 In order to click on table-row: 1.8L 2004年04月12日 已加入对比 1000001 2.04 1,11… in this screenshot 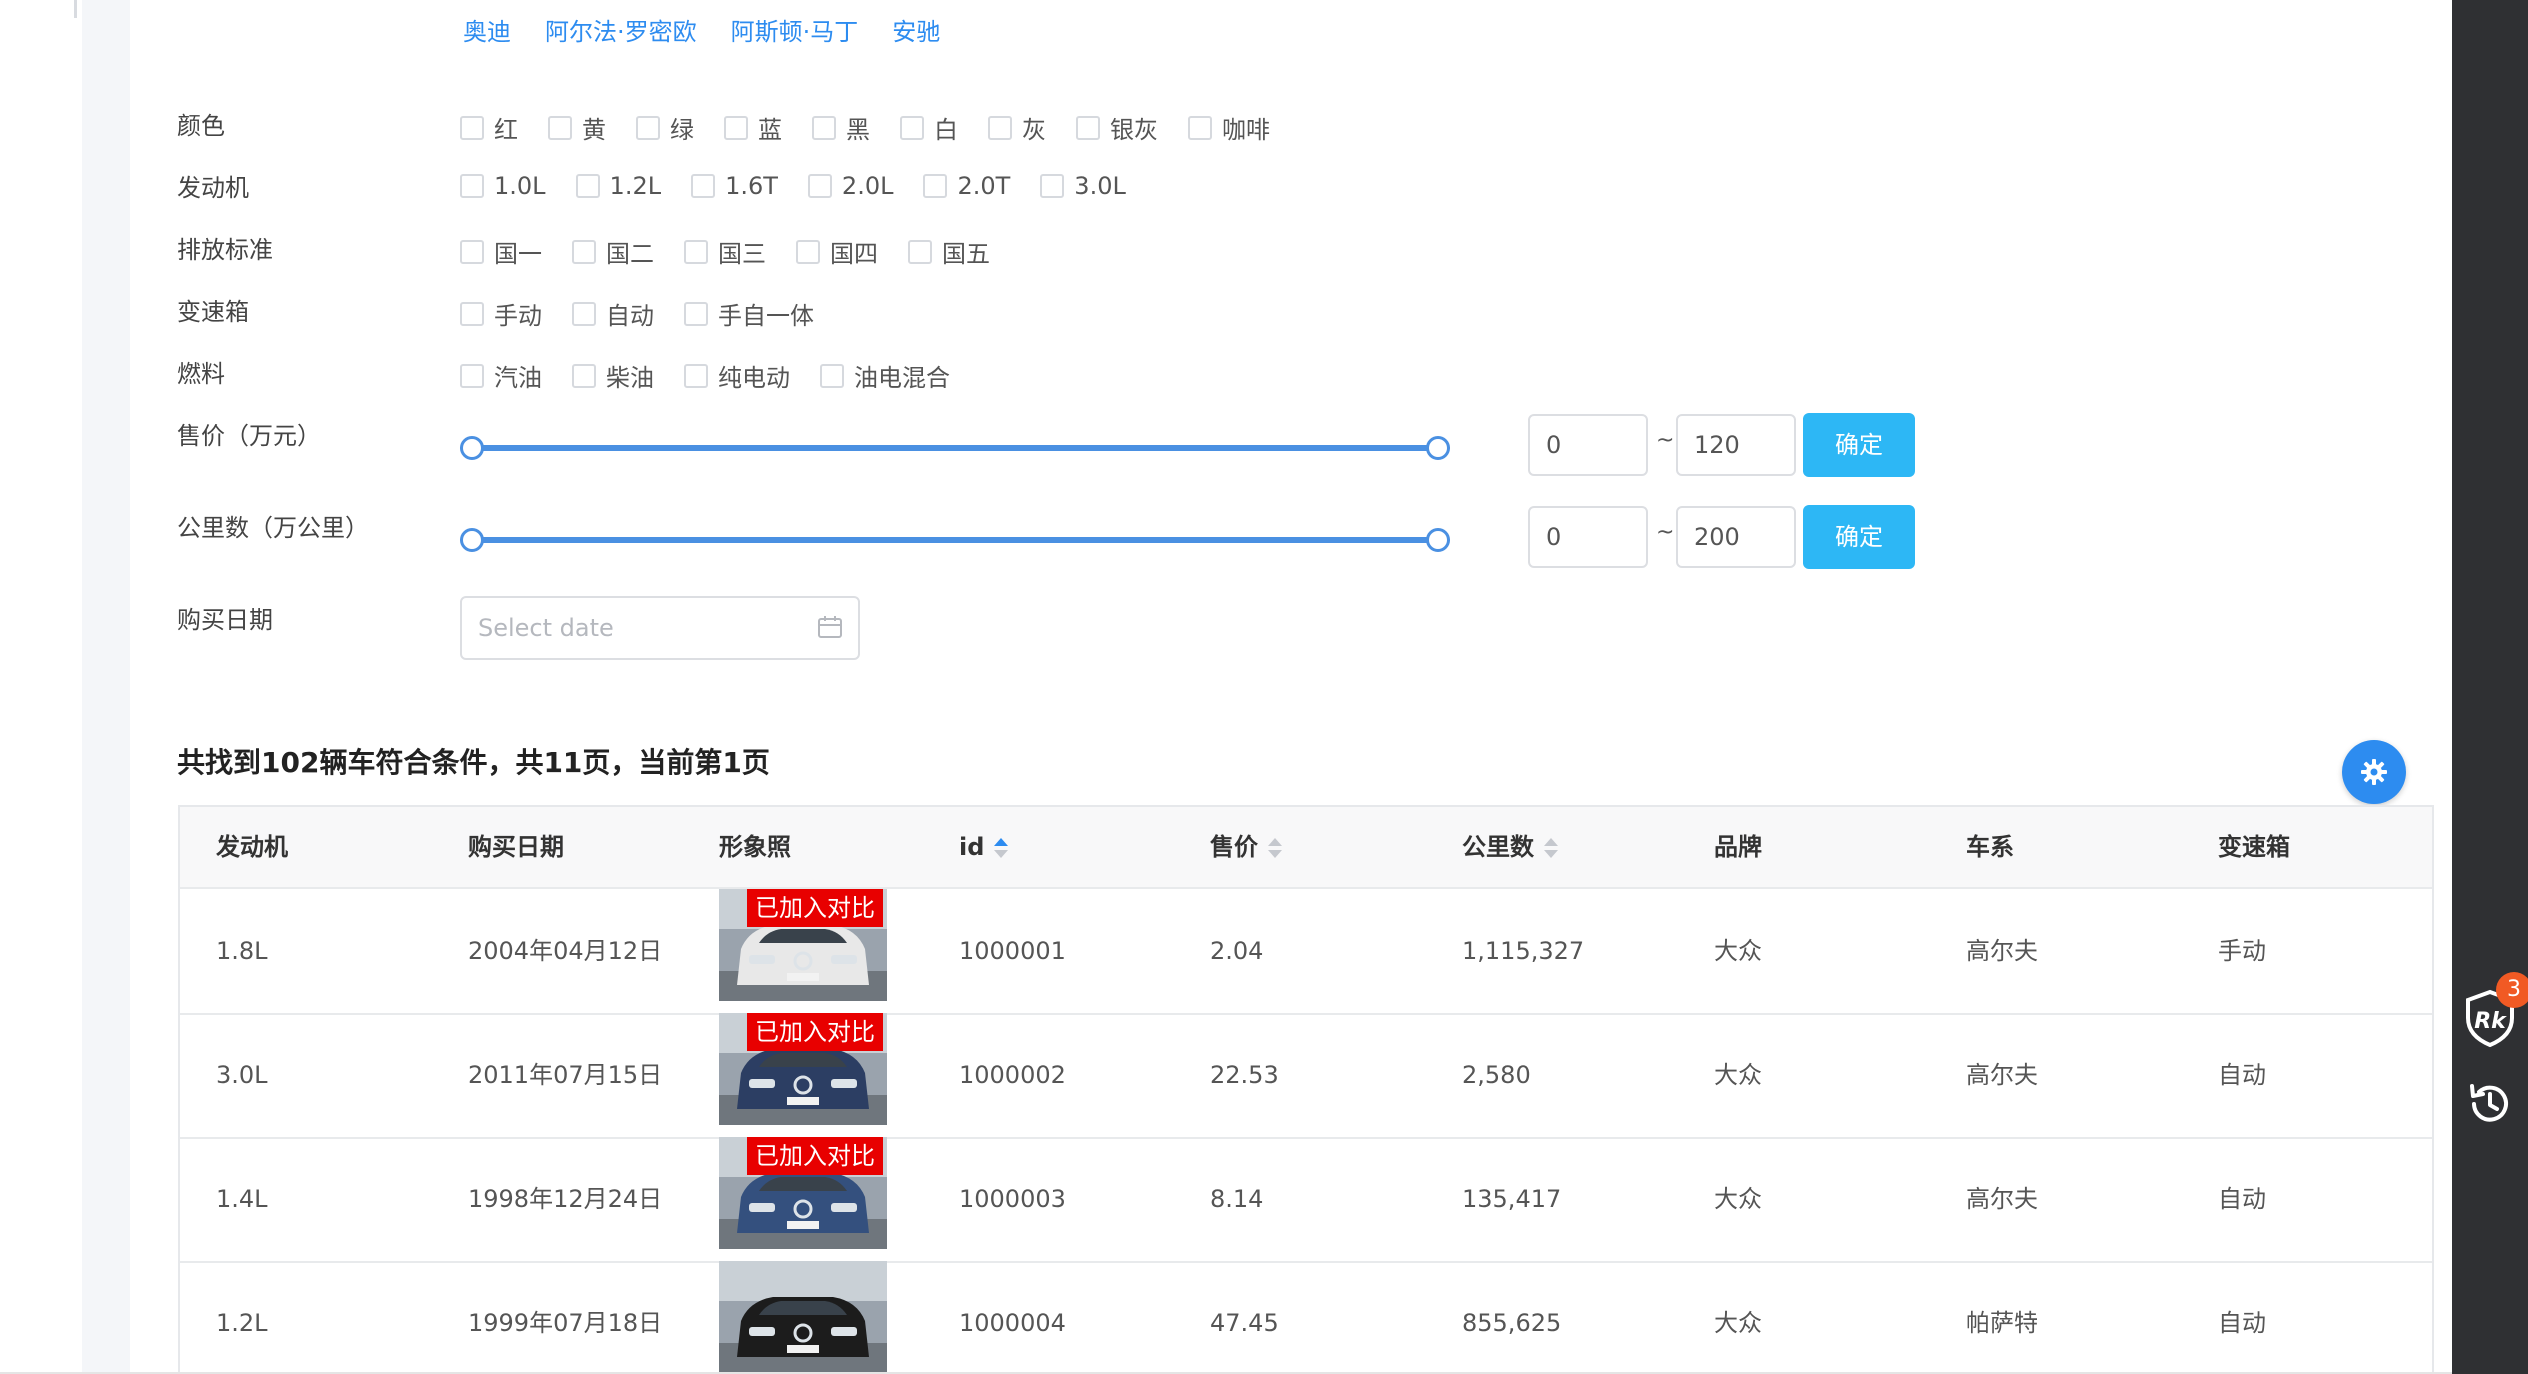, I will do `click(1306, 952)`.